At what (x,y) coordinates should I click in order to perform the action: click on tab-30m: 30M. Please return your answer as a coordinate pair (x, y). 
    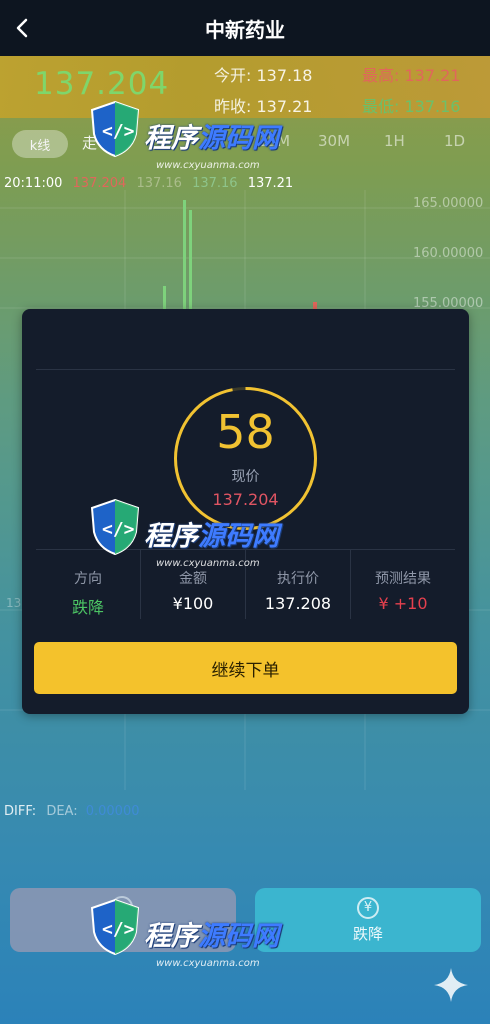
    Looking at the image, I should click on (334, 141).